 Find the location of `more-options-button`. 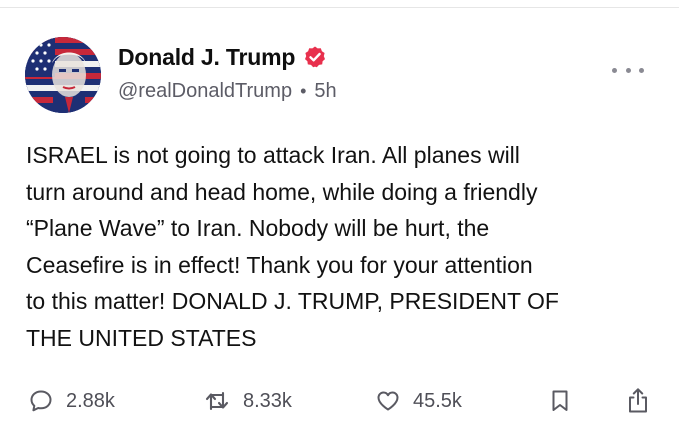

more-options-button is located at coordinates (628, 70).